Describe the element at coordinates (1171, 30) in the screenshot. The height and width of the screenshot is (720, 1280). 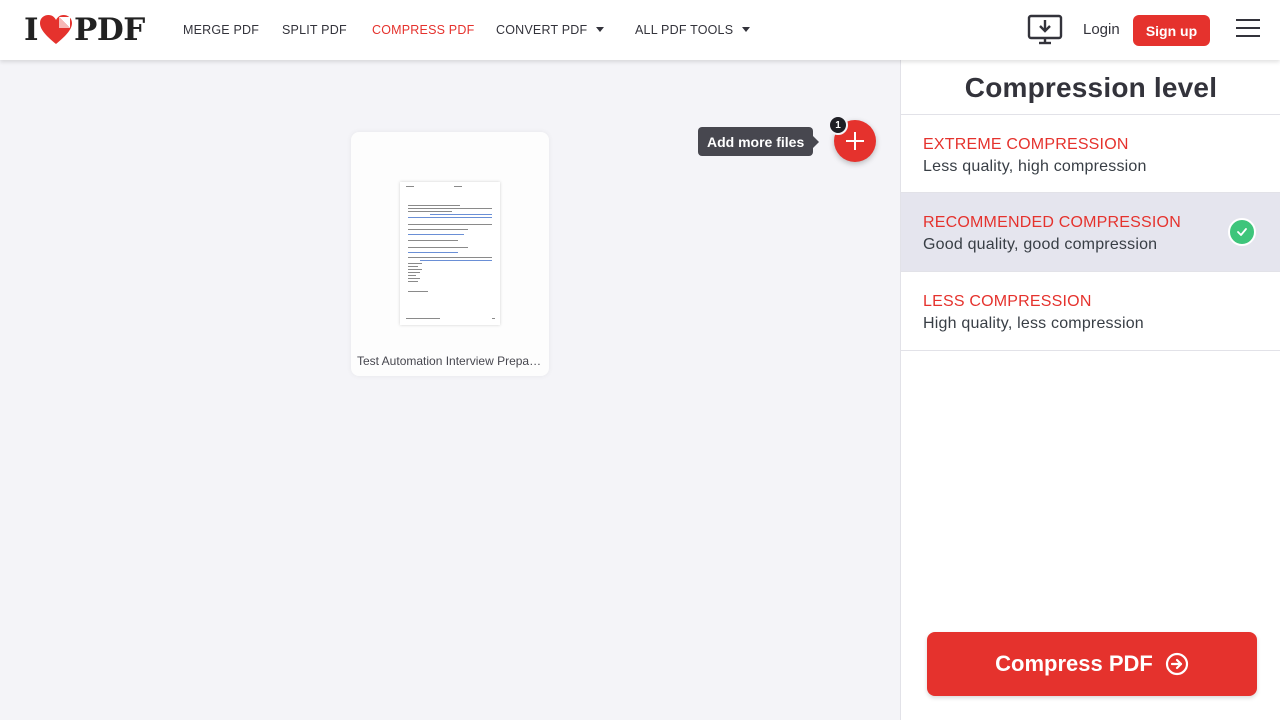
I see `signup-button: Sign up` at that location.